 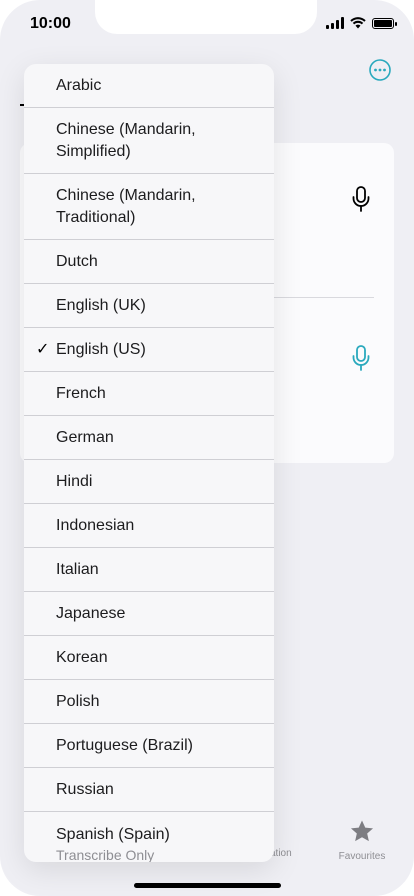 What do you see at coordinates (77, 261) in the screenshot?
I see `menu-item-label: Dutch` at bounding box center [77, 261].